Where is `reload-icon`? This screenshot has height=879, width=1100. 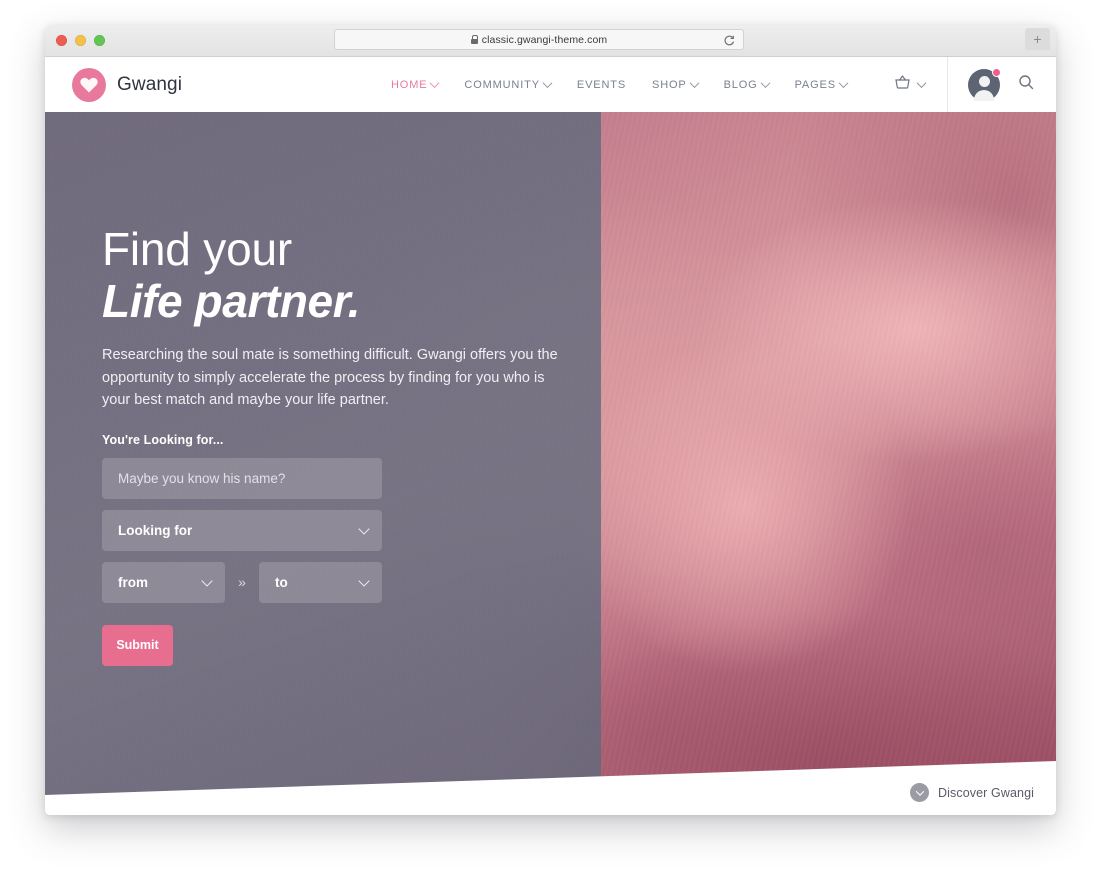
reload-icon is located at coordinates (729, 40).